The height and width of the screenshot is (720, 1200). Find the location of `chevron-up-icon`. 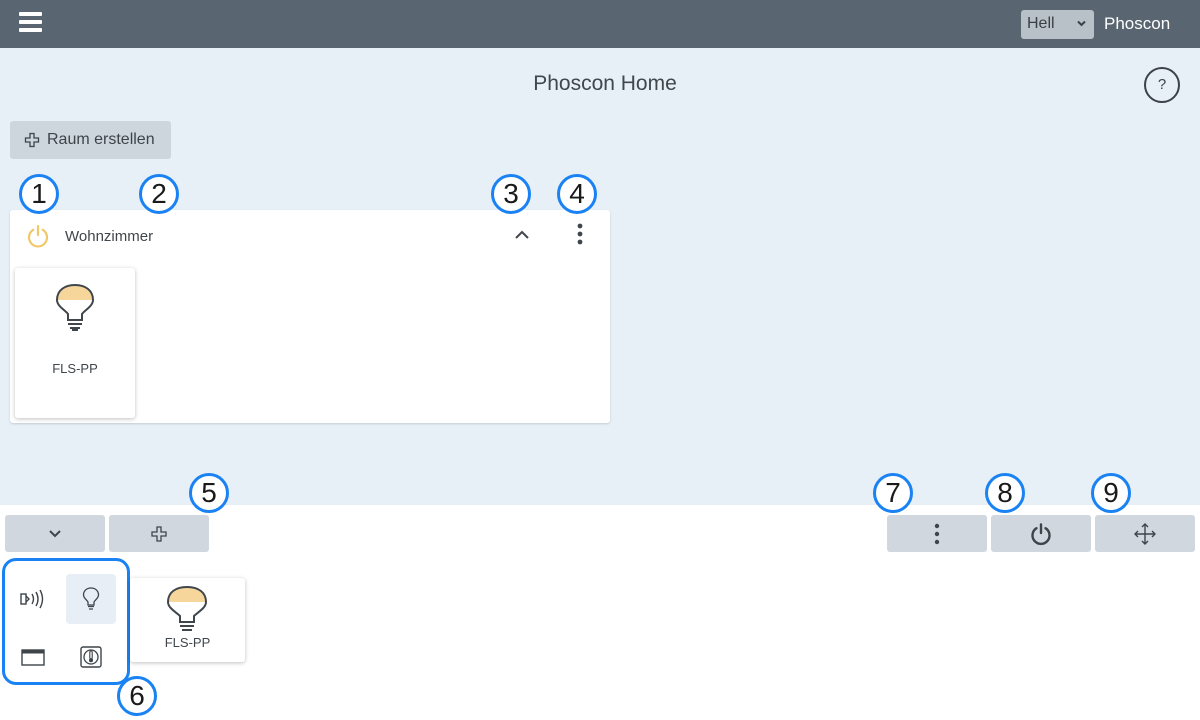

chevron-up-icon is located at coordinates (522, 235).